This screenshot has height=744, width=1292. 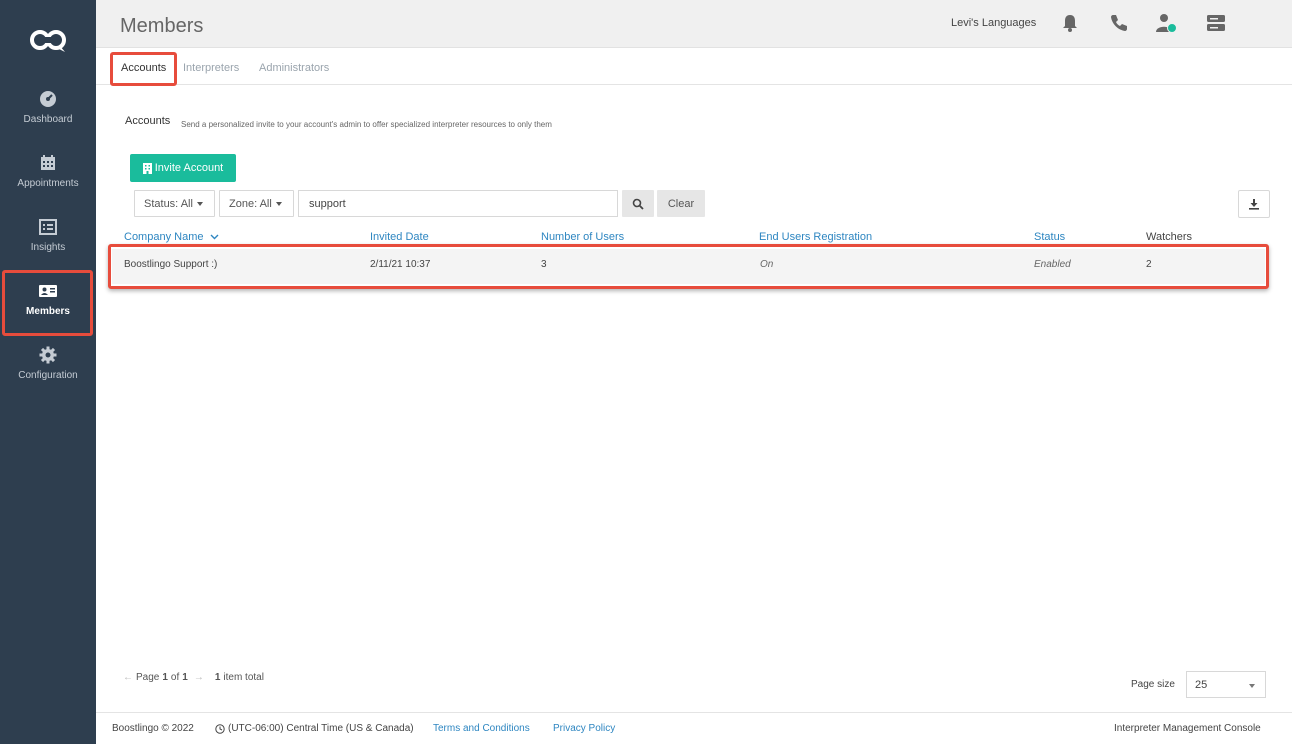 I want to click on bell-icon, so click(x=1070, y=23).